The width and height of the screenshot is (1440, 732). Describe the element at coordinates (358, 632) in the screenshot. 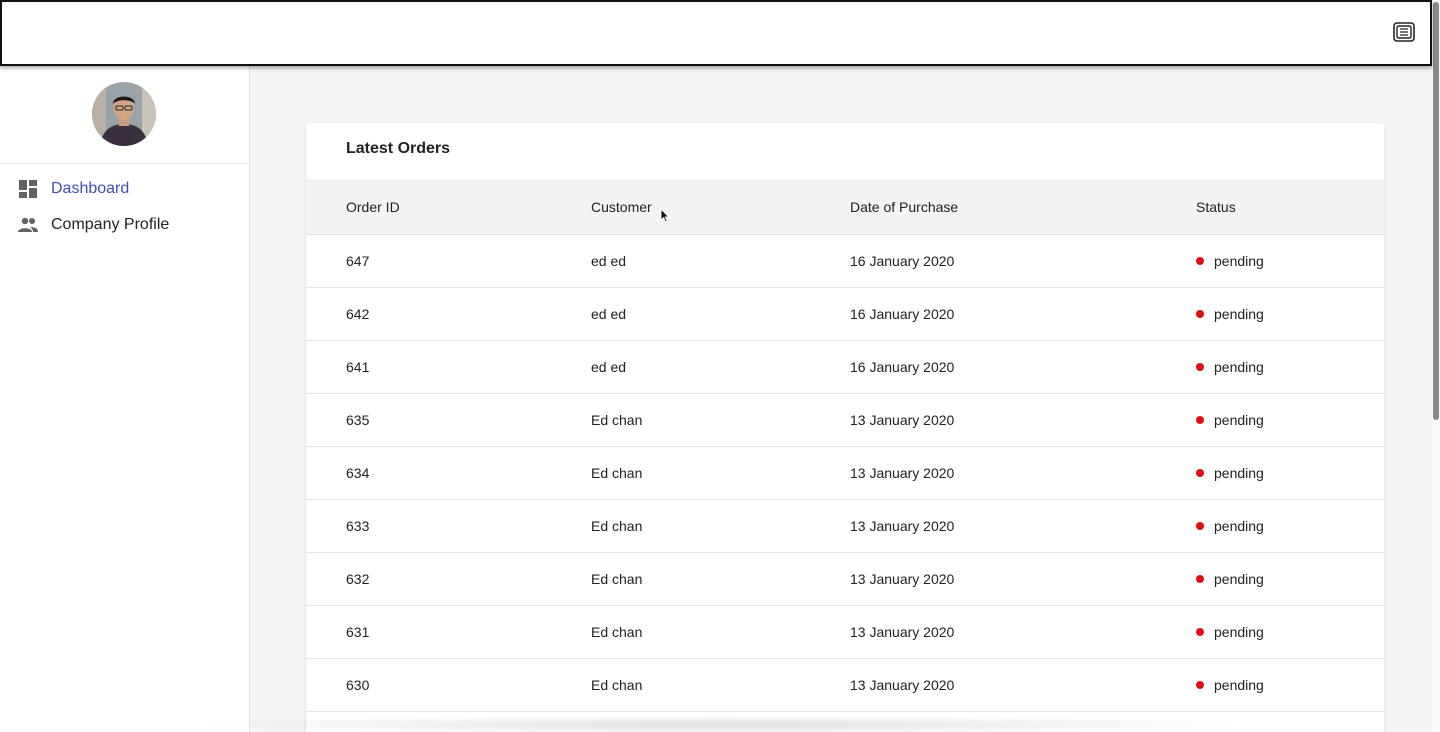

I see `order-id: 631` at that location.